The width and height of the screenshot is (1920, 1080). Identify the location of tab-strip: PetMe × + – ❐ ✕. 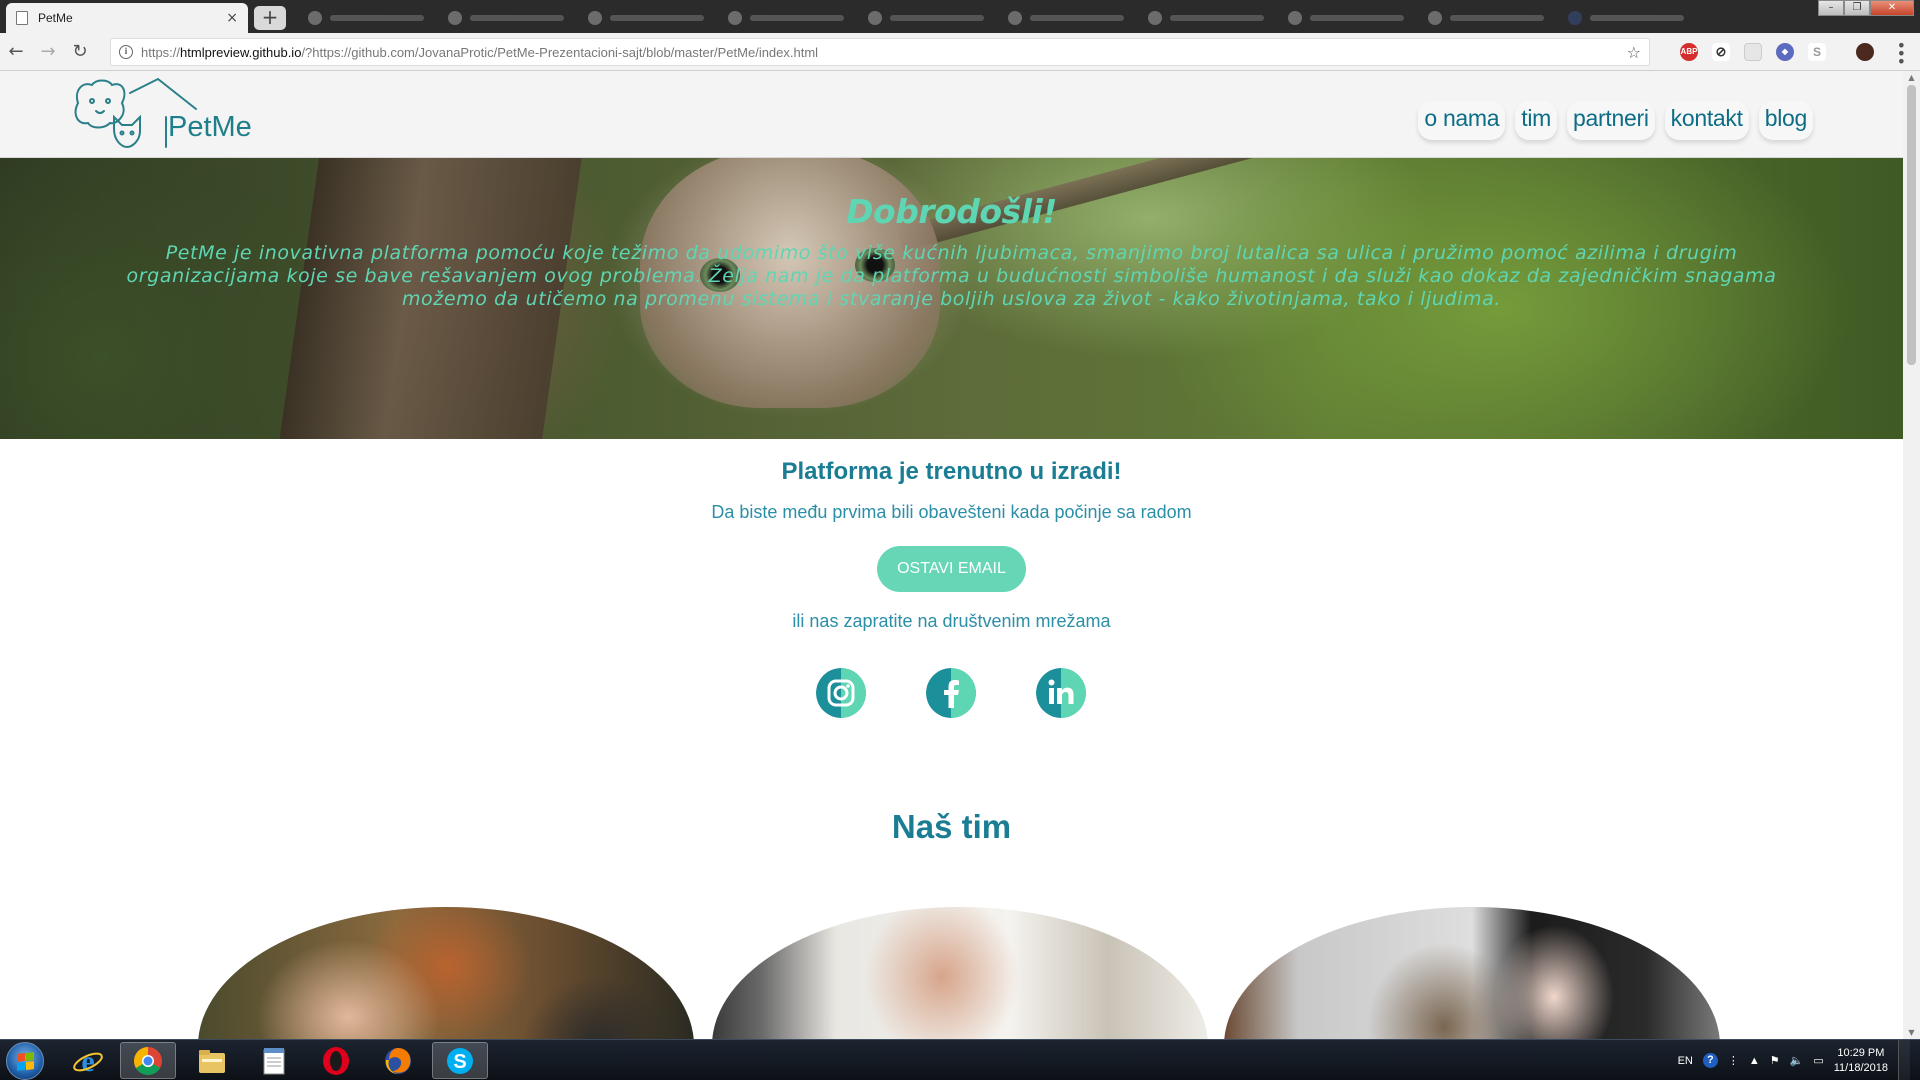
(960, 16).